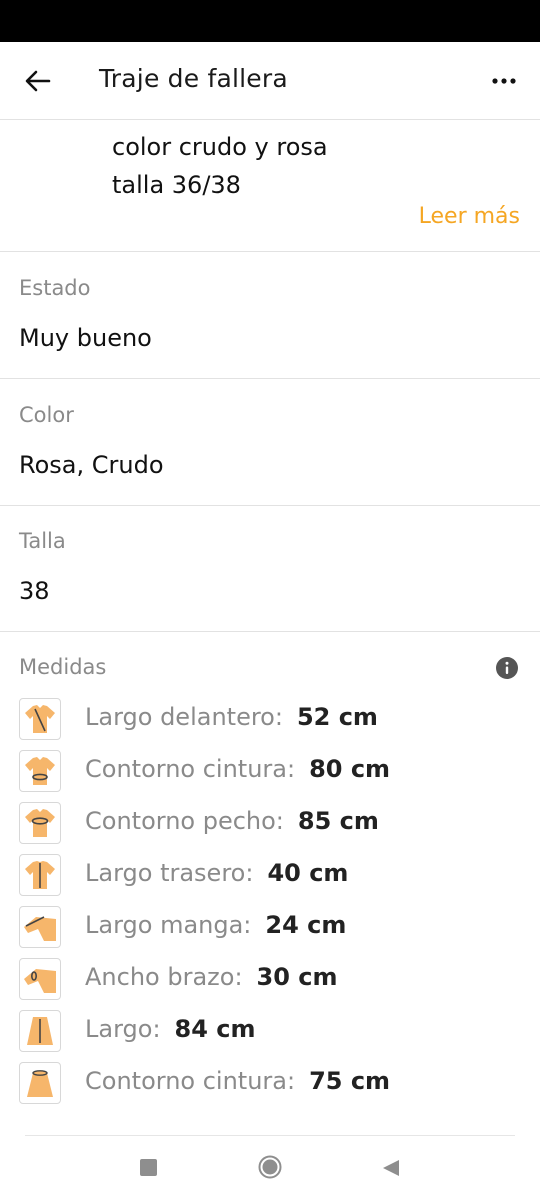 Image resolution: width=540 pixels, height=1200 pixels. Describe the element at coordinates (34, 591) in the screenshot. I see `detail-value: 38` at that location.